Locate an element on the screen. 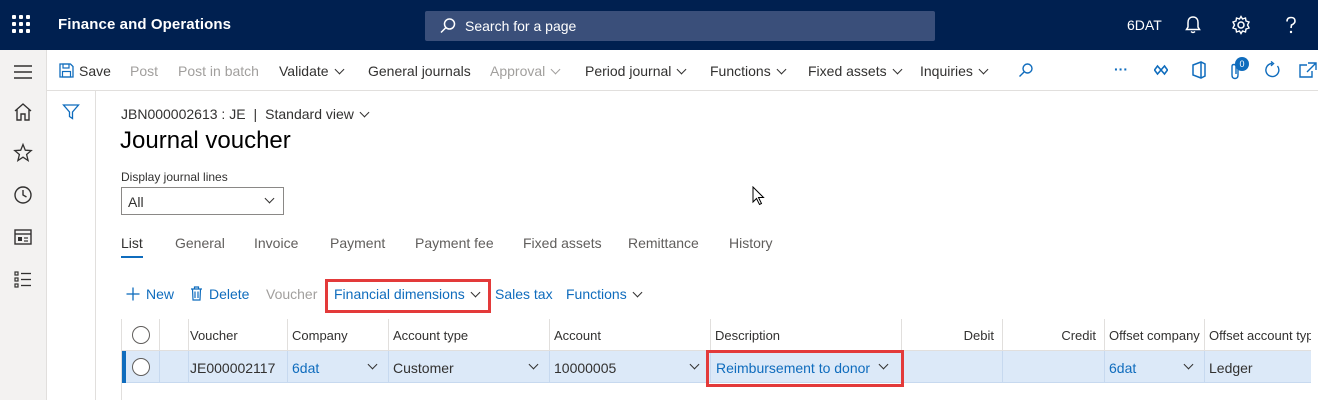  cell-account-type: Customer is located at coordinates (469, 367).